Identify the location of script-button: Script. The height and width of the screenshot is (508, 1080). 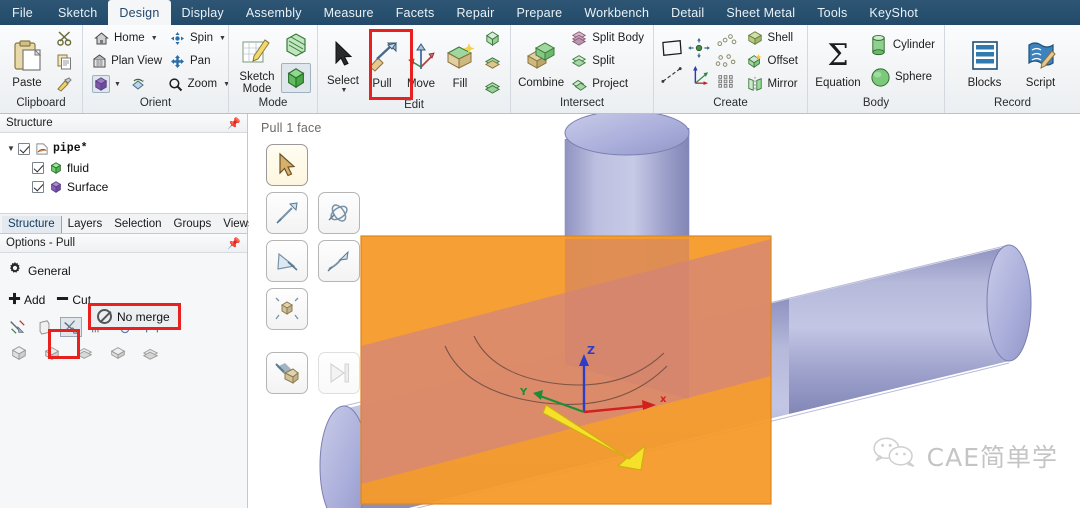
(1041, 61).